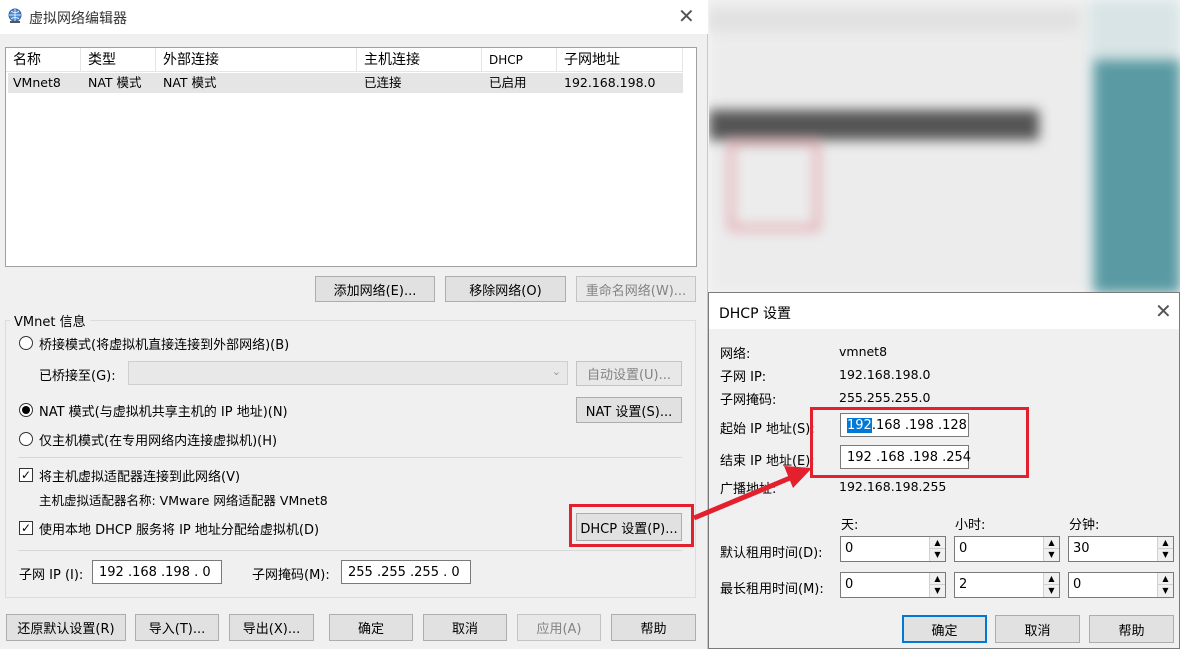  Describe the element at coordinates (256, 60) in the screenshot. I see `column-header-external: 外部连接` at that location.